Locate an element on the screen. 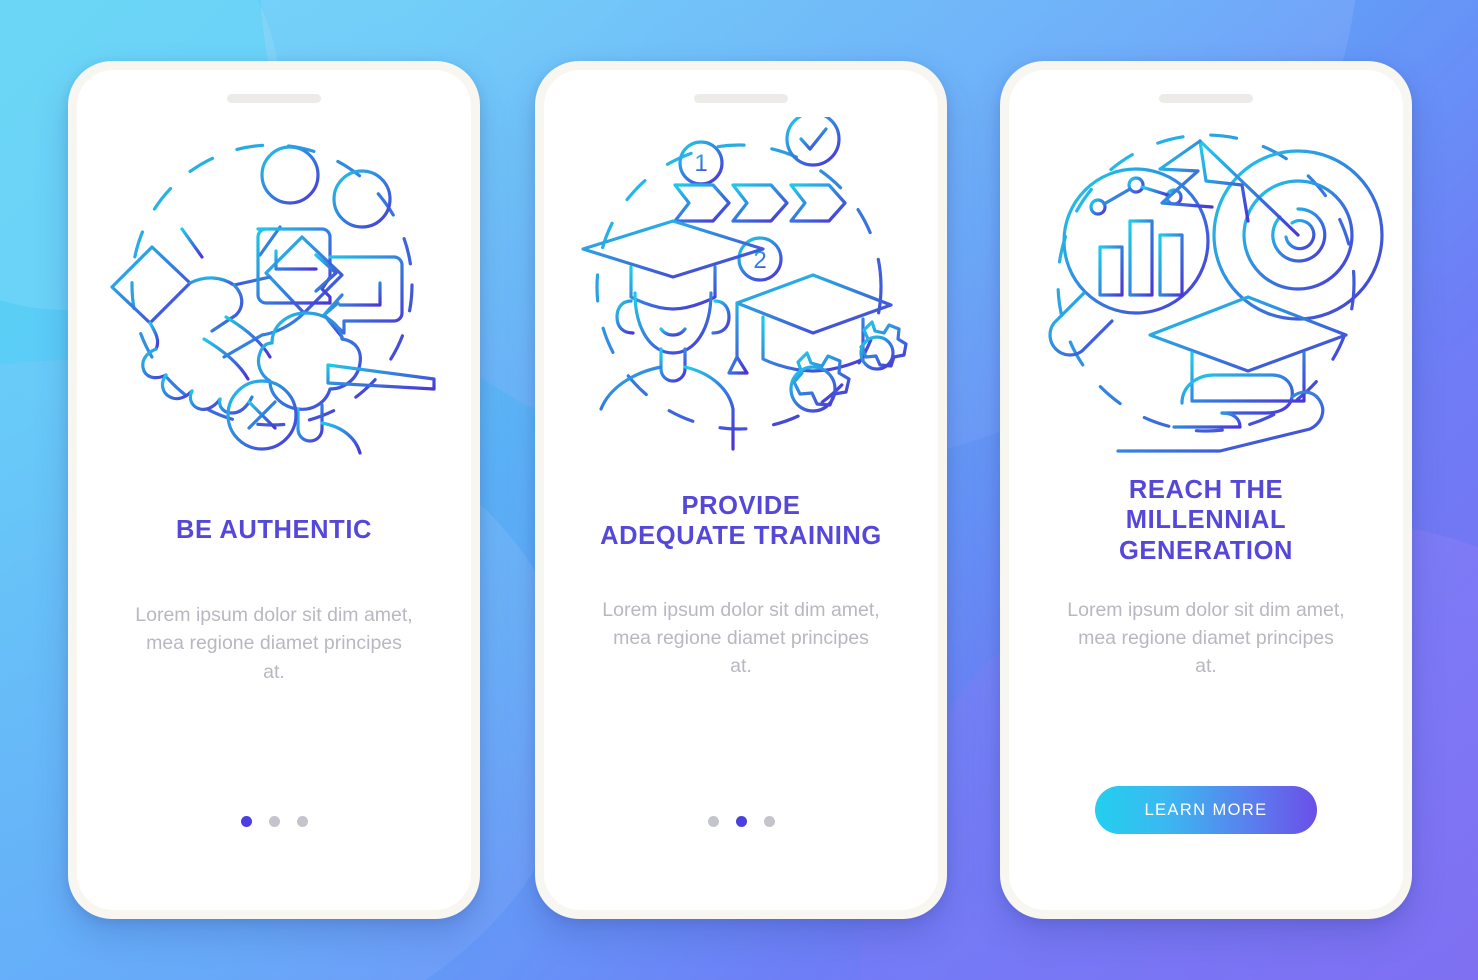  screen-title-line-3: GENERATION is located at coordinates (1206, 550).